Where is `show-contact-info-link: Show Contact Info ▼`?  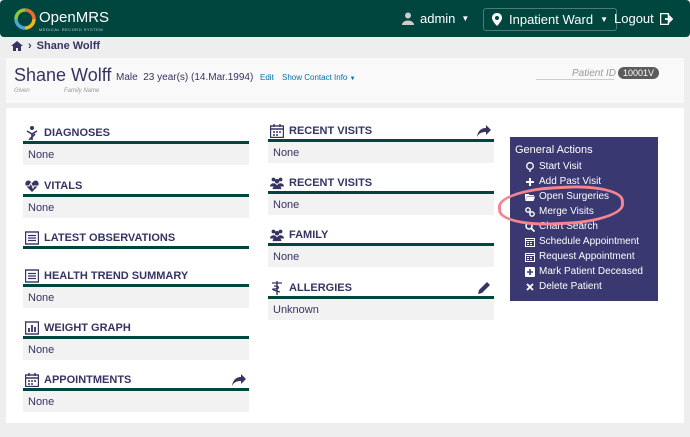 show-contact-info-link: Show Contact Info ▼ is located at coordinates (319, 77).